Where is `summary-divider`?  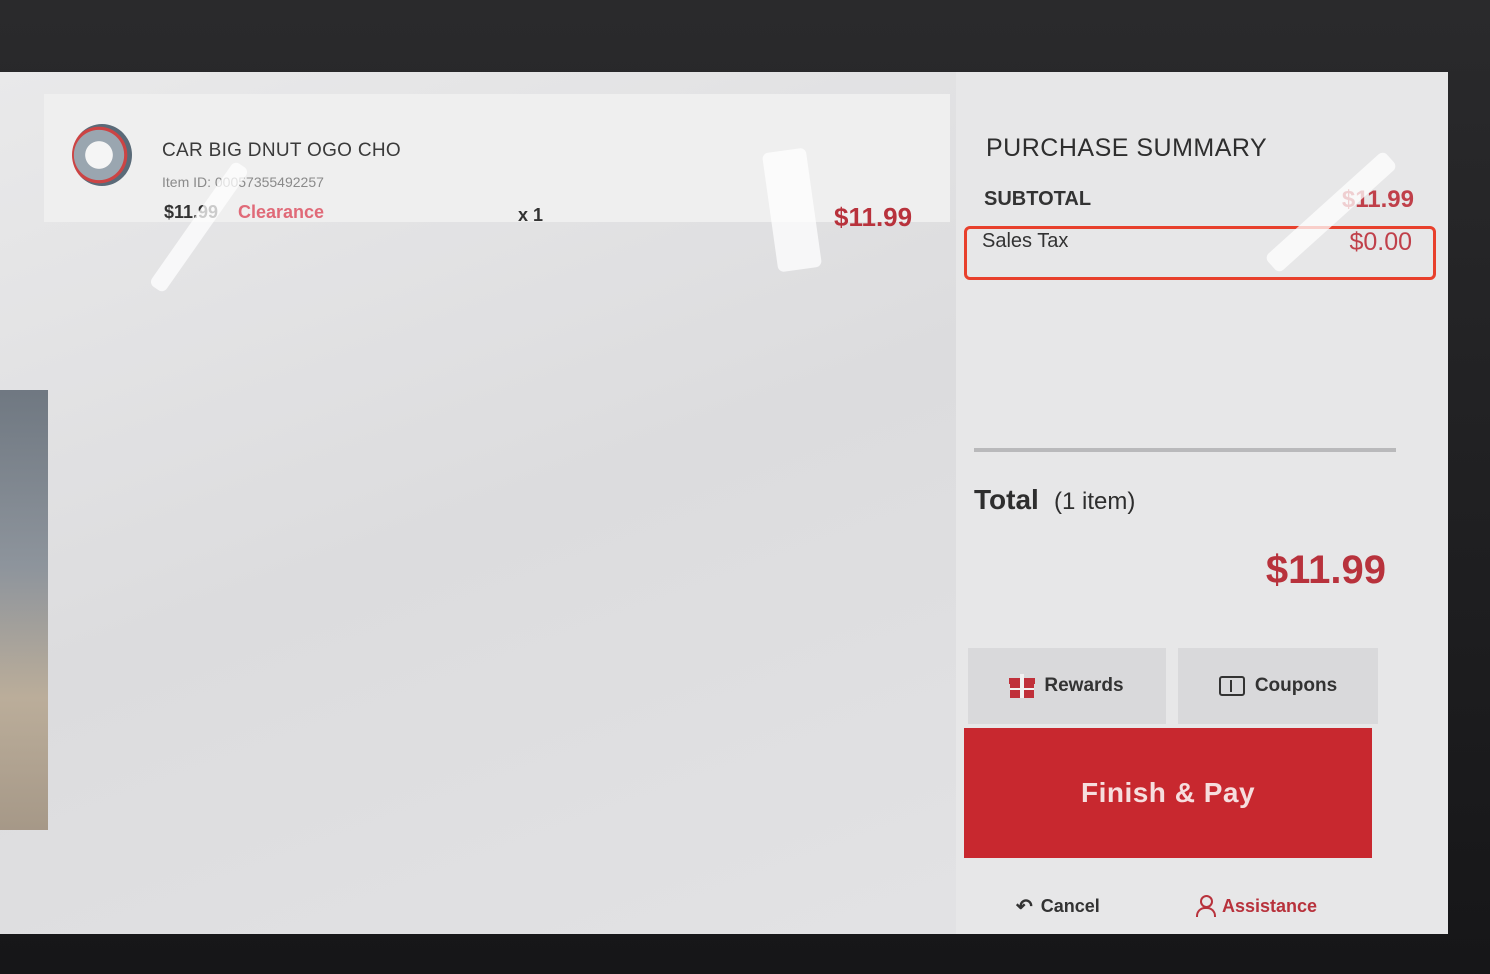
summary-divider is located at coordinates (1185, 450).